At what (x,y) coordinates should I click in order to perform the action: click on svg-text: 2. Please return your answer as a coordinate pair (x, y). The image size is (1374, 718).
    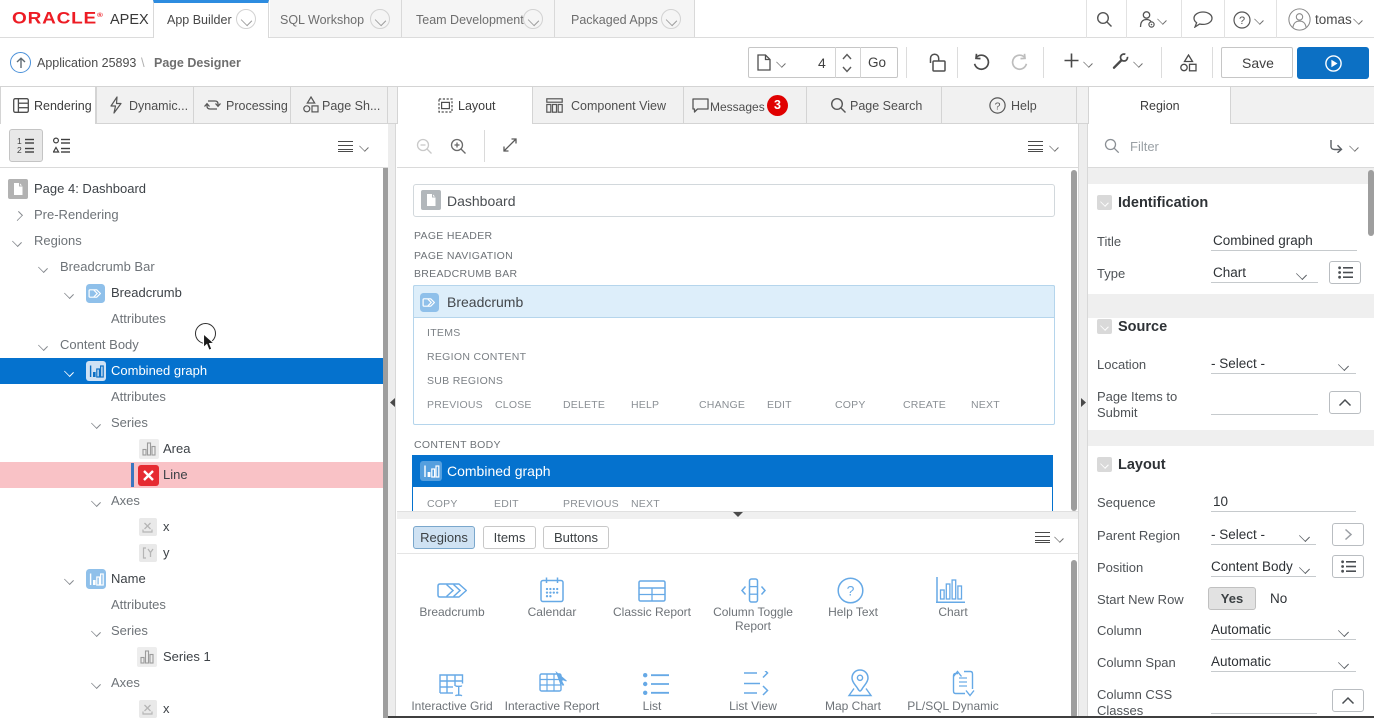
    Looking at the image, I should click on (19, 149).